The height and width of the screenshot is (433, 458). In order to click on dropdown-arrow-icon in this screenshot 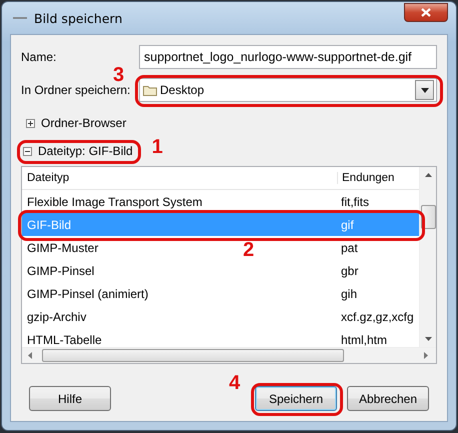, I will do `click(424, 90)`.